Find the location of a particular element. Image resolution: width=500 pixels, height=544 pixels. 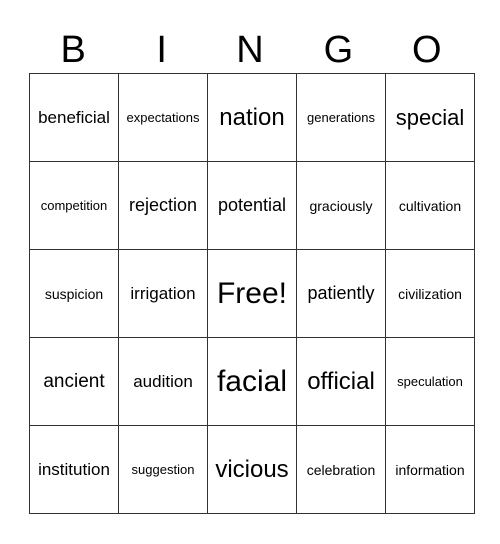

bingo-cell: celebration is located at coordinates (341, 469).